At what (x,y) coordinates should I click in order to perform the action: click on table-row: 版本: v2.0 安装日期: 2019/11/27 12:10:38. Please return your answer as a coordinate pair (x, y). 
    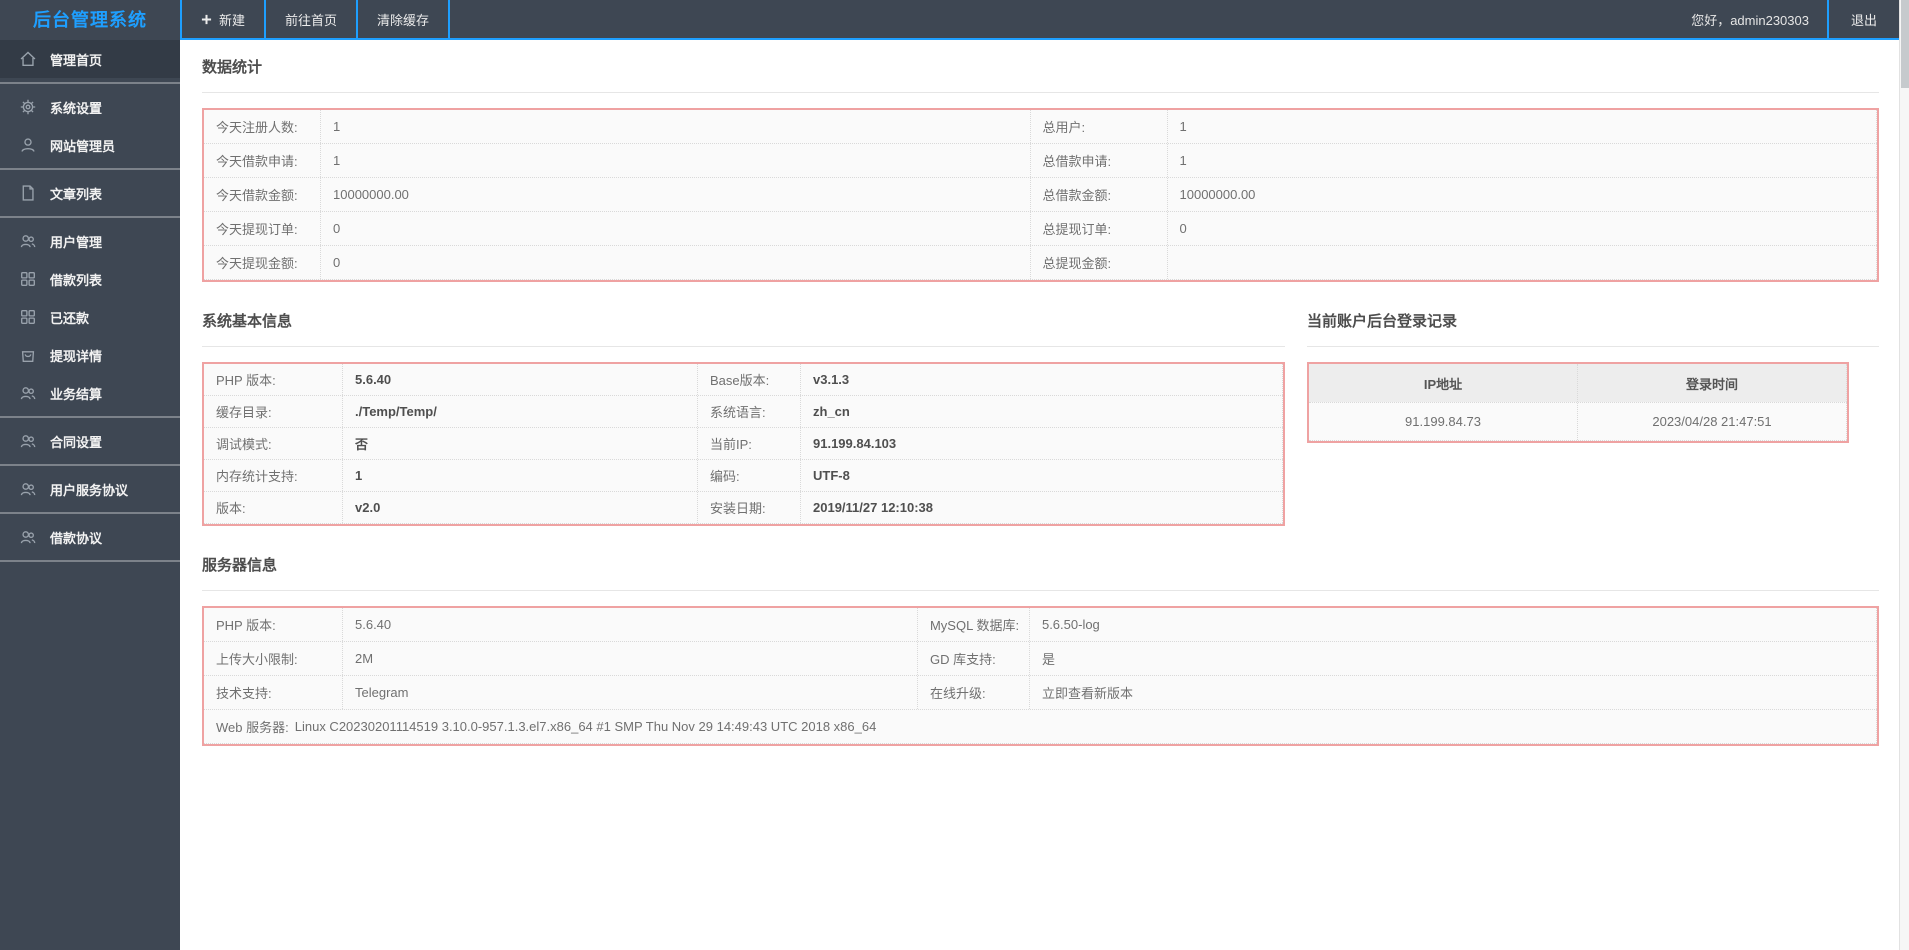
    Looking at the image, I should click on (743, 508).